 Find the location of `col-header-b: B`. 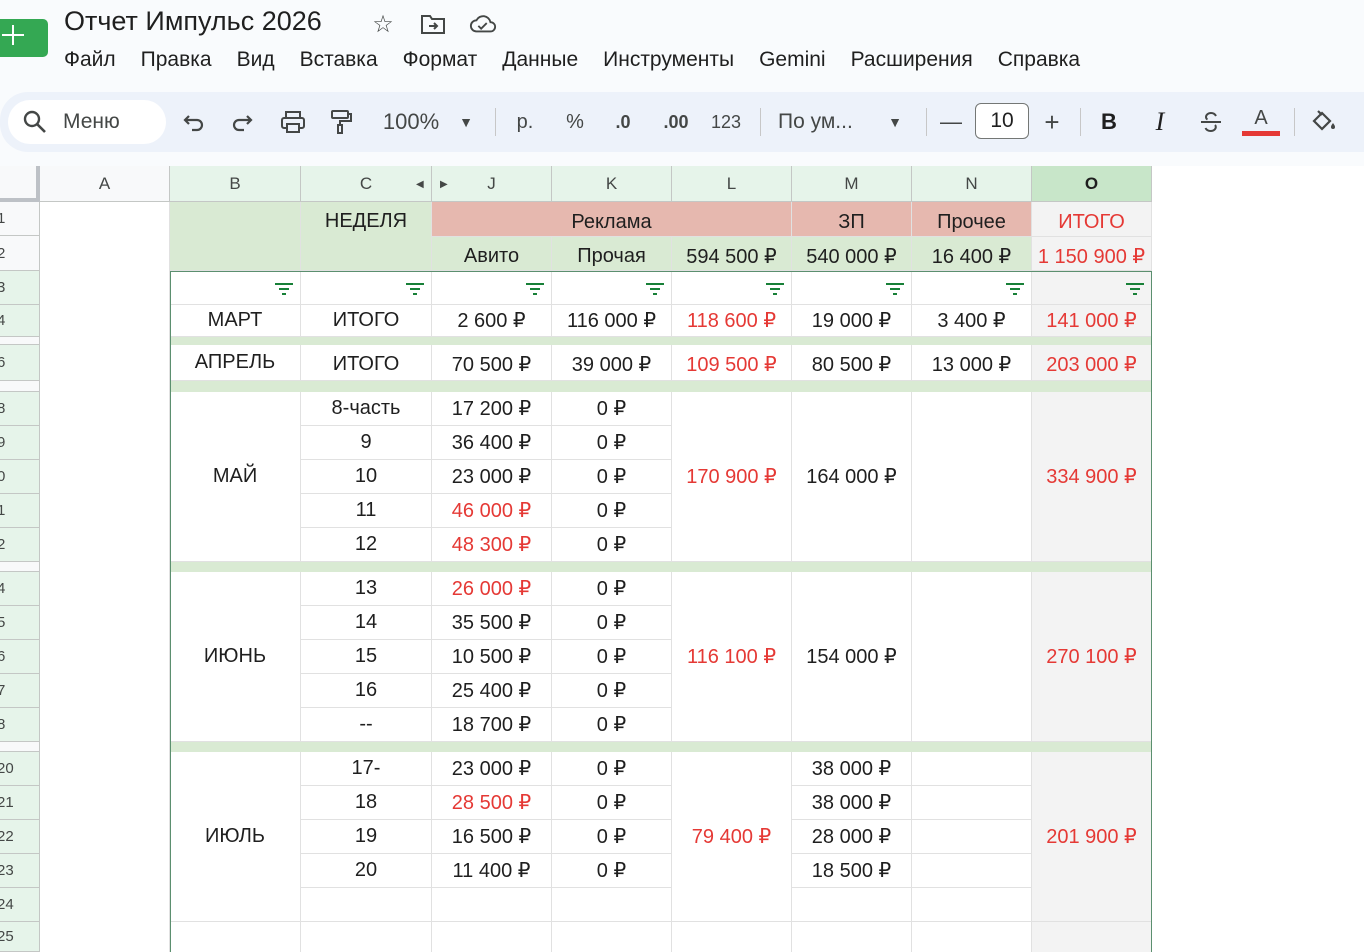

col-header-b: B is located at coordinates (235, 184).